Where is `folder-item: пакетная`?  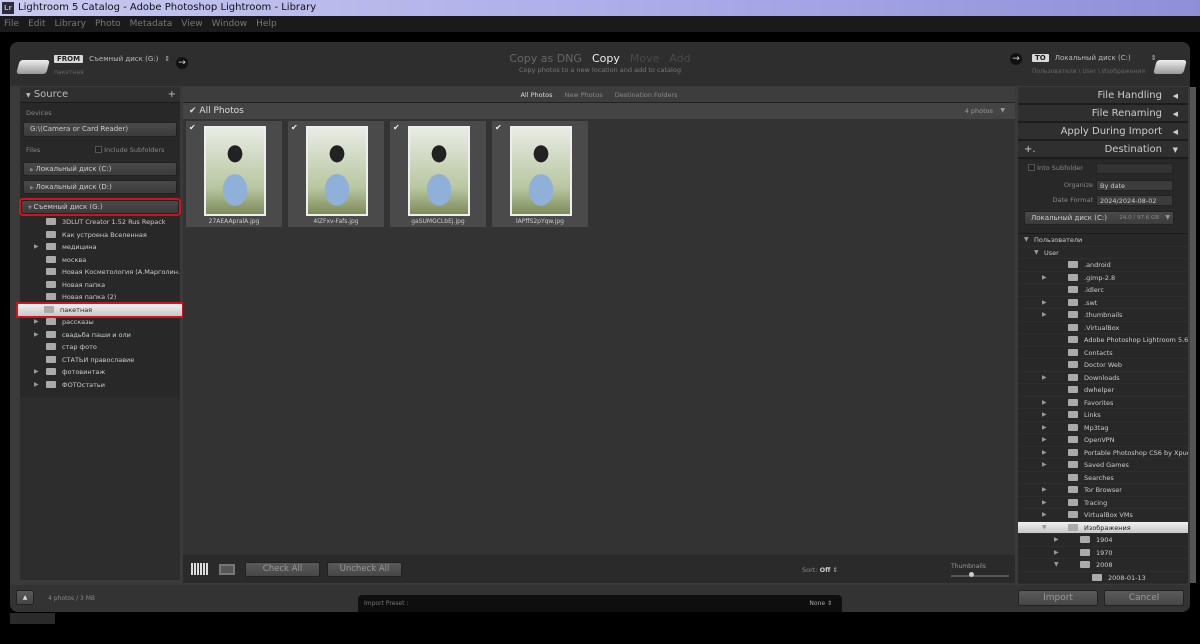 folder-item: пакетная is located at coordinates (100, 309).